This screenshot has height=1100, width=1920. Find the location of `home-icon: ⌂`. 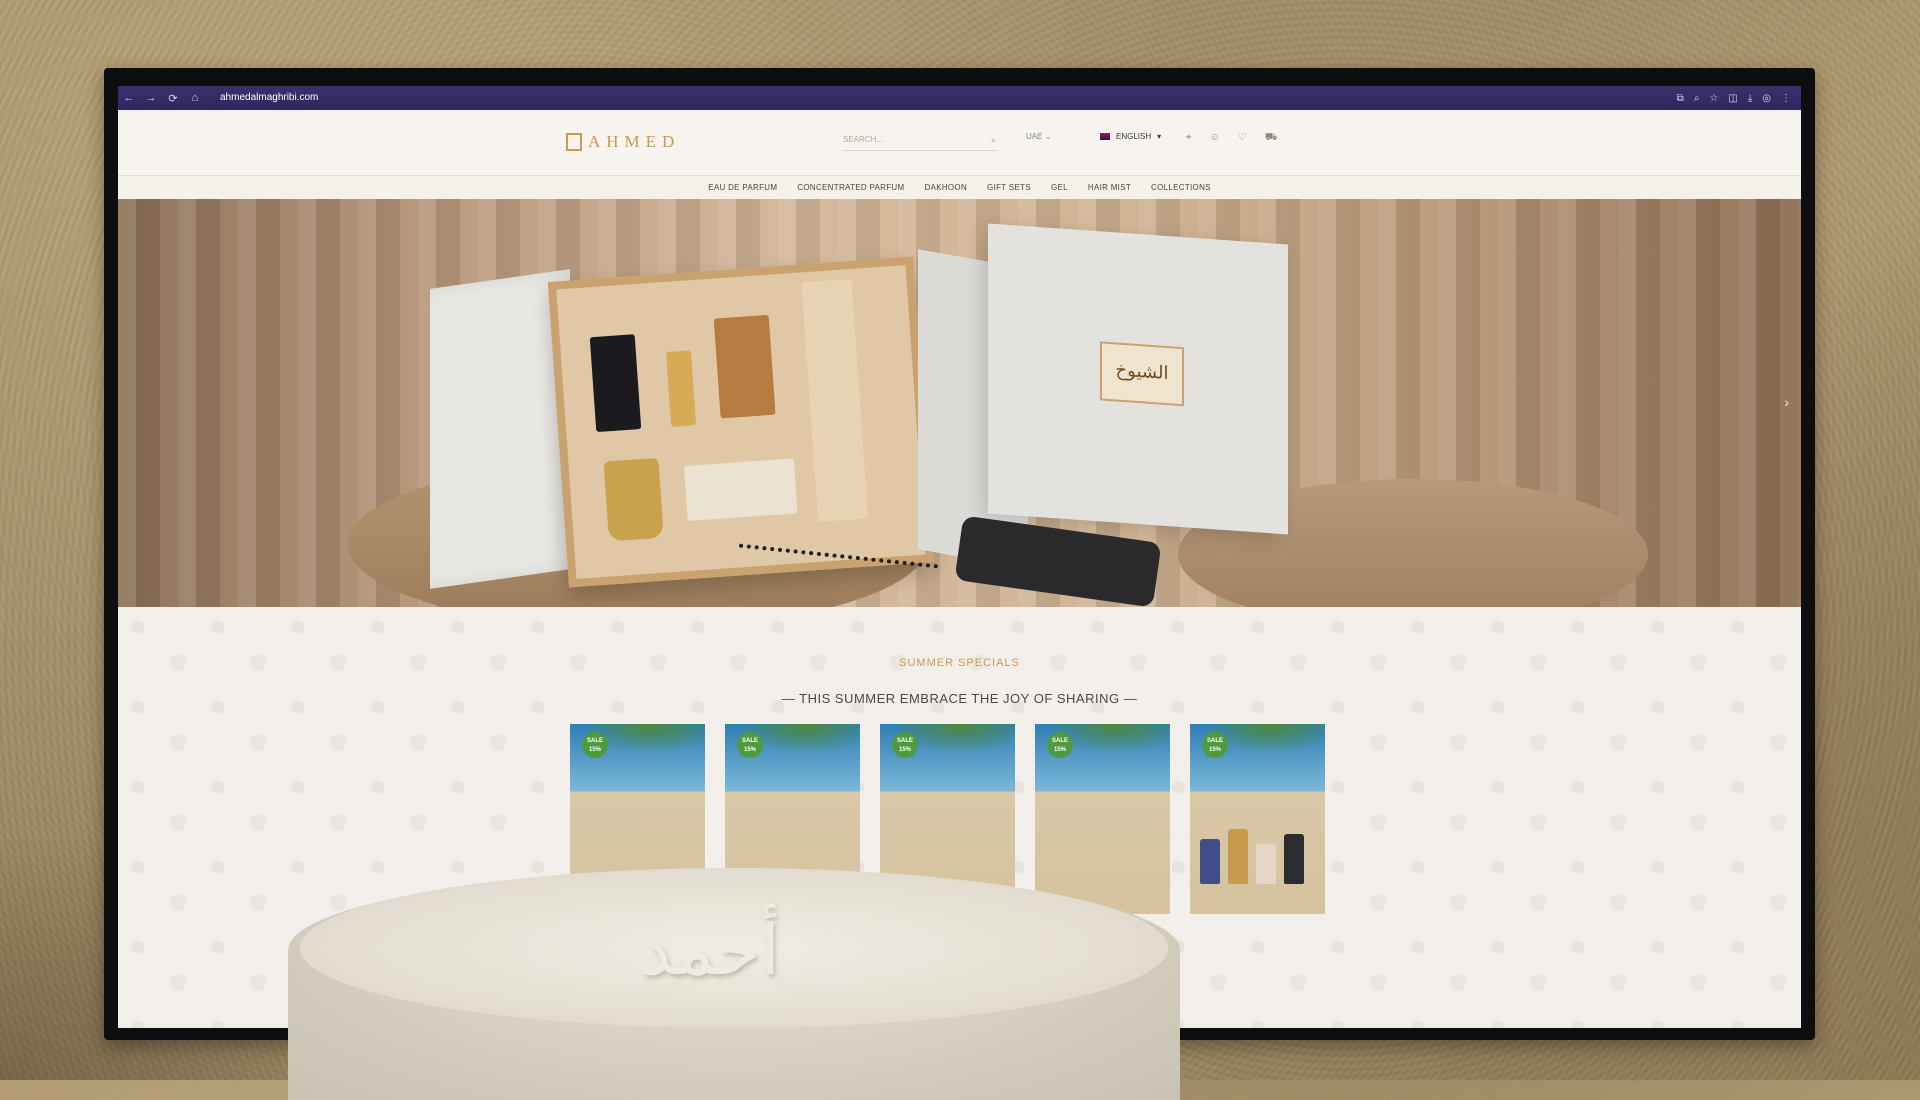

home-icon: ⌂ is located at coordinates (195, 98).